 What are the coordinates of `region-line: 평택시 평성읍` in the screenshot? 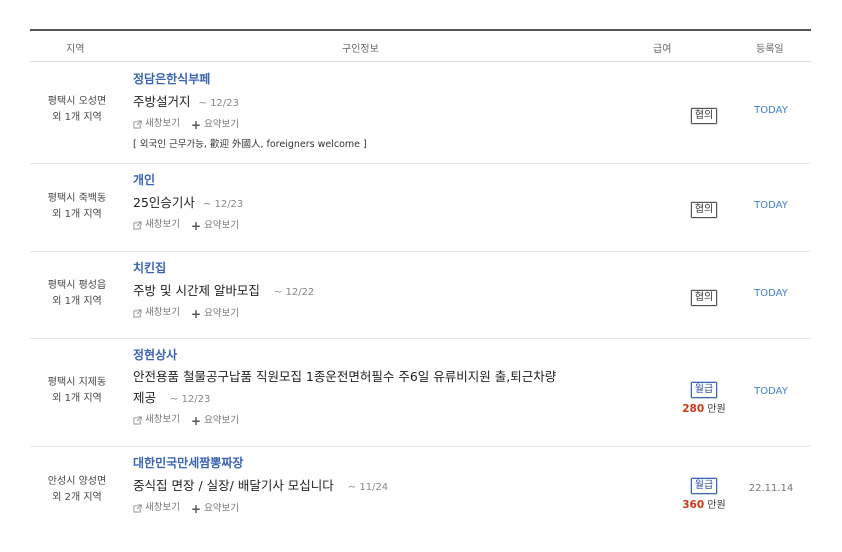 It's located at (77, 285).